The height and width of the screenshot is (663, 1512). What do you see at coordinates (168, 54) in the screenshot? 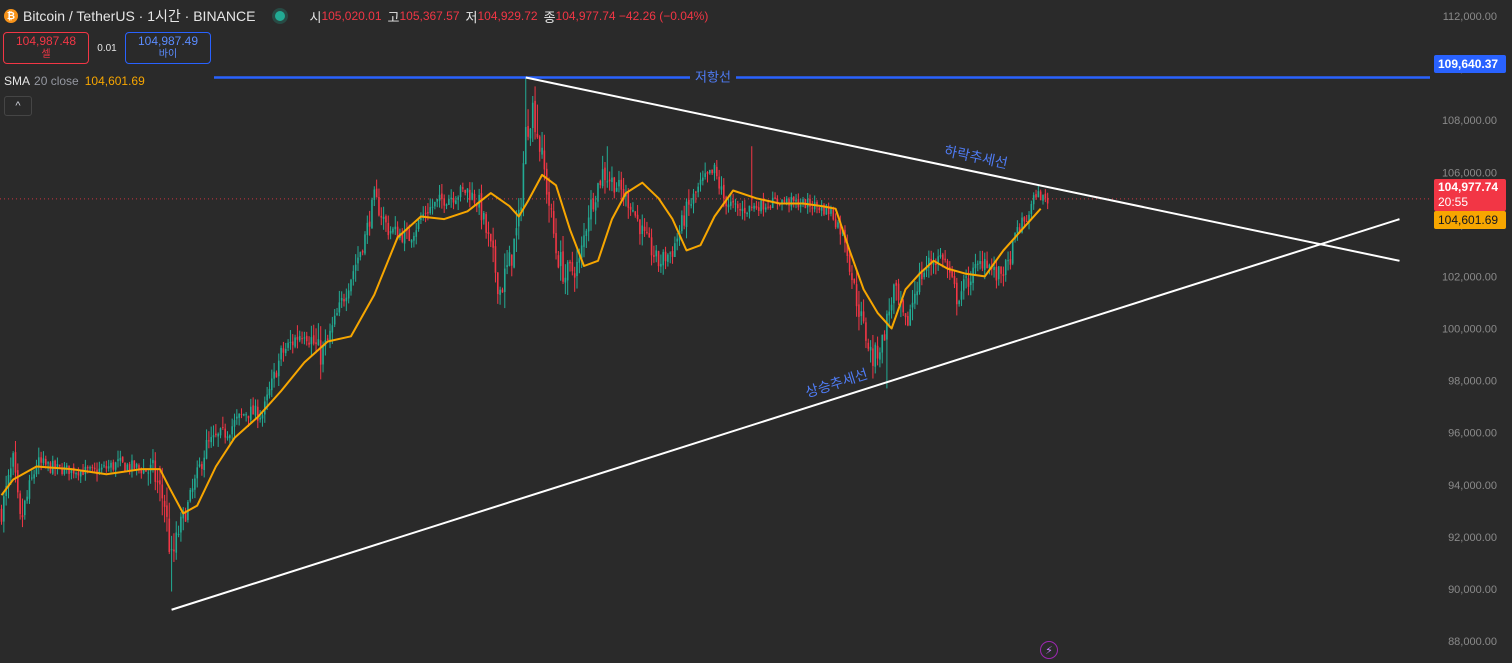
I see `buy-label: 바이` at bounding box center [168, 54].